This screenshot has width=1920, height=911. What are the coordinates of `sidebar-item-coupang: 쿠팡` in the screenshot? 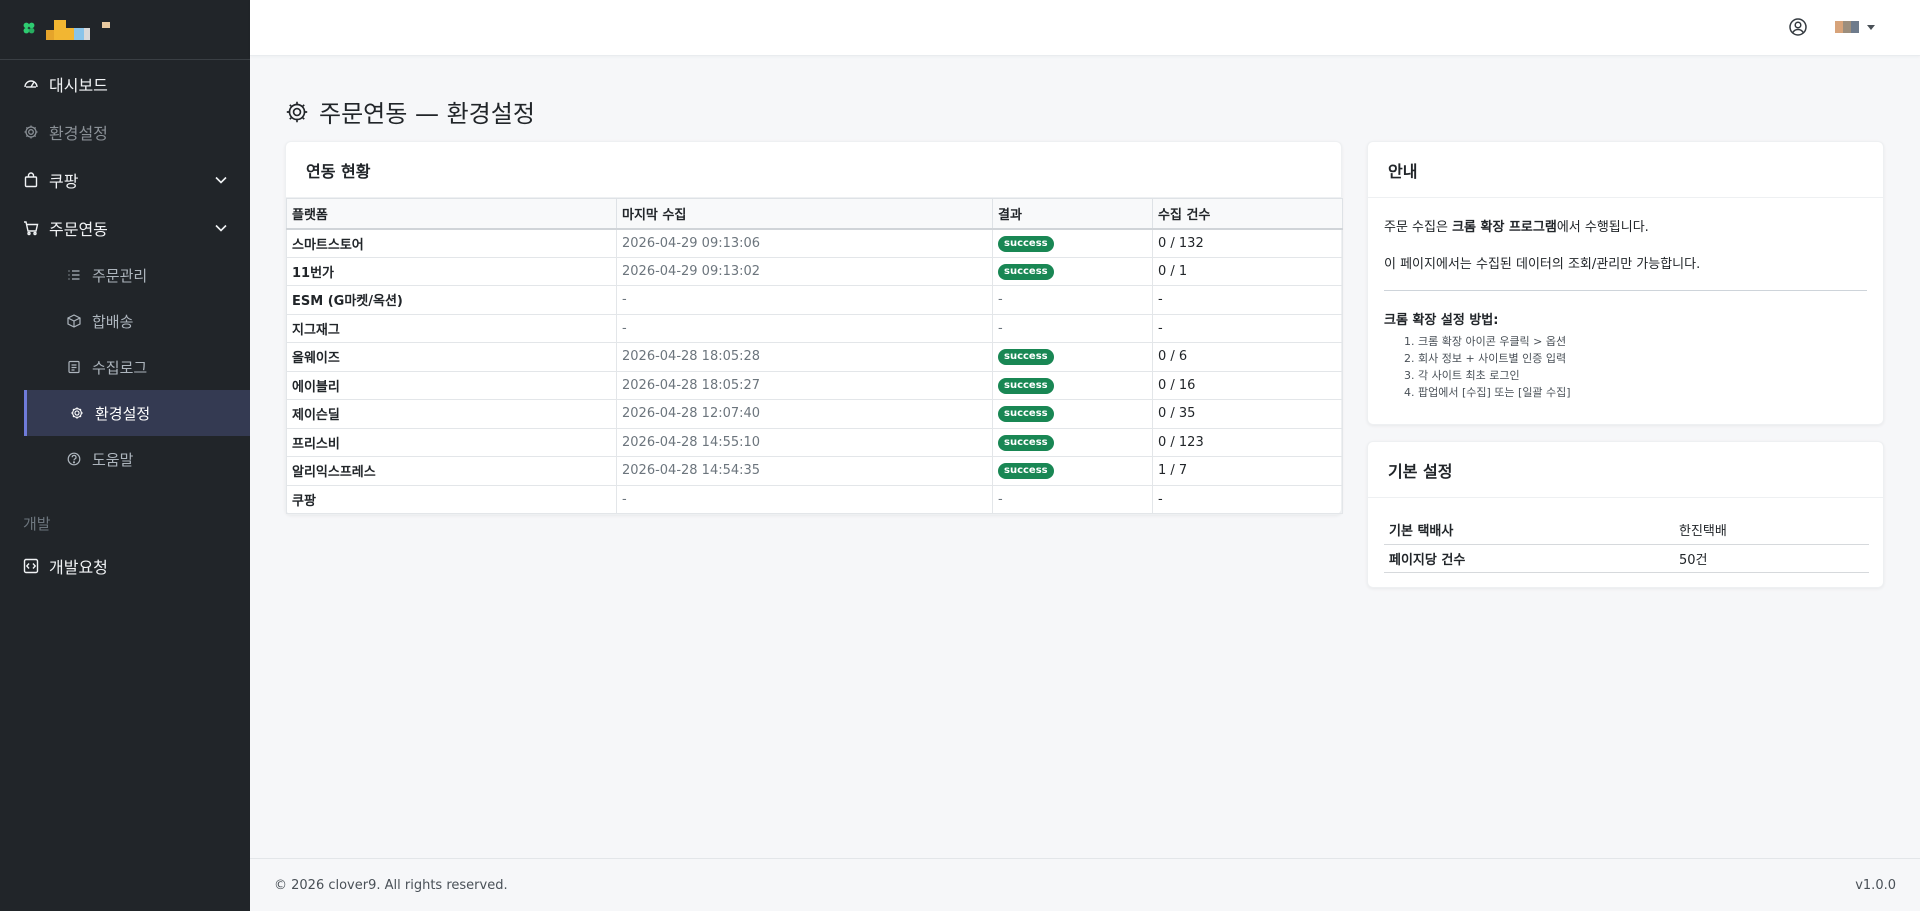 It's located at (125, 180).